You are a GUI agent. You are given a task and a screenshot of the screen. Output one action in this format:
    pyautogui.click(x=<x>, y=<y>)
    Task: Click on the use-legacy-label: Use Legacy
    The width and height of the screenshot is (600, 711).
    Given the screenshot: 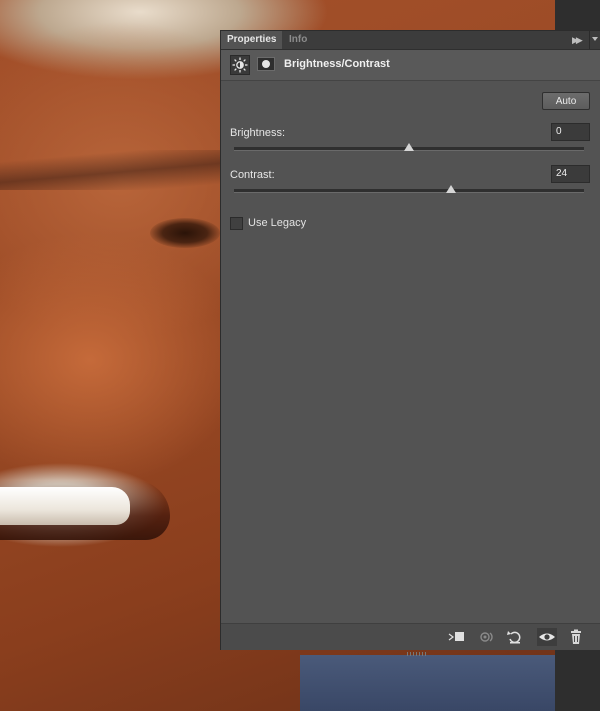 What is the action you would take?
    pyautogui.click(x=277, y=223)
    